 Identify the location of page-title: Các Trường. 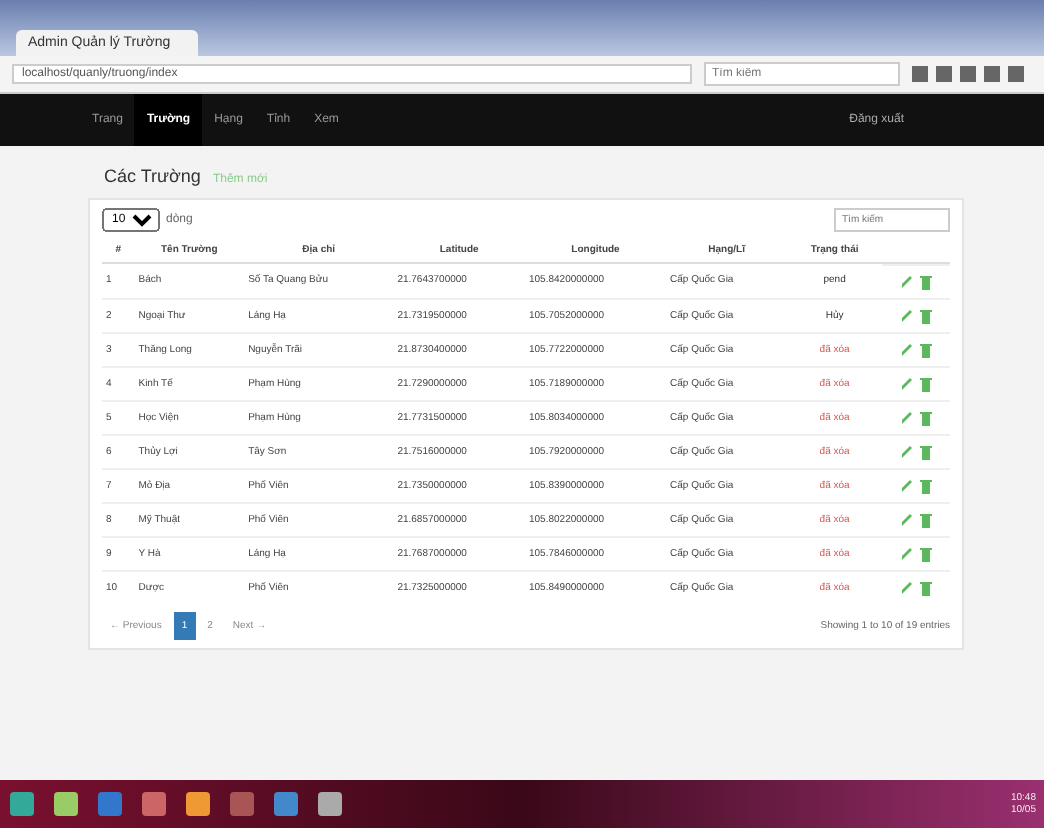
(152, 176).